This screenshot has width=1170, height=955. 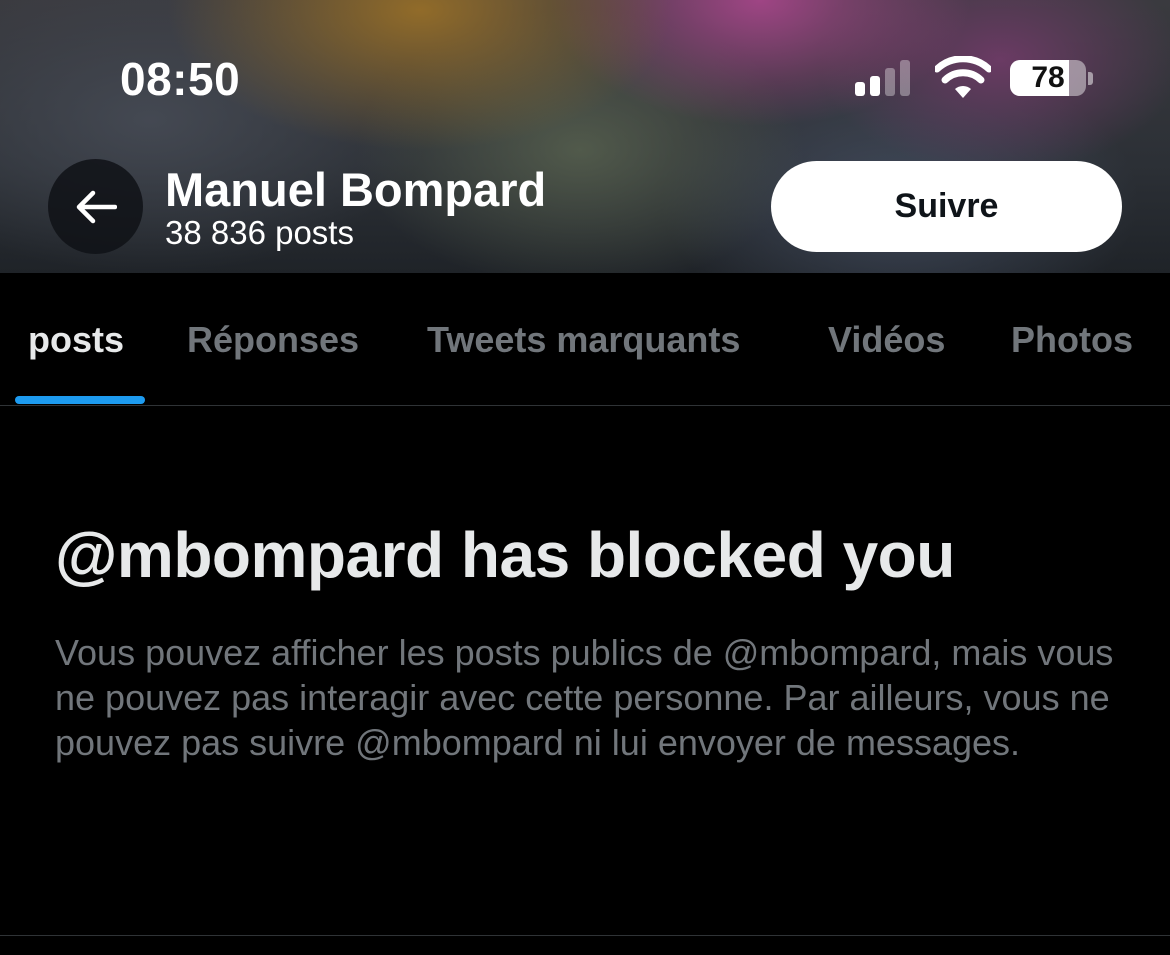 I want to click on post-count: 38 836 posts, so click(x=259, y=232).